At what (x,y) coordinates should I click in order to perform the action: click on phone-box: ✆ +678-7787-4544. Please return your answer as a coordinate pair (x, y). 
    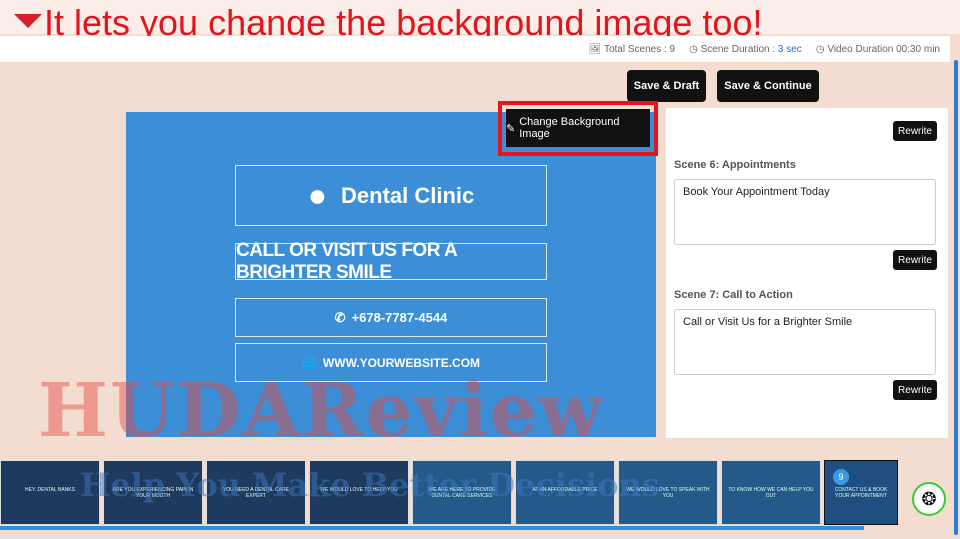
    Looking at the image, I should click on (391, 317).